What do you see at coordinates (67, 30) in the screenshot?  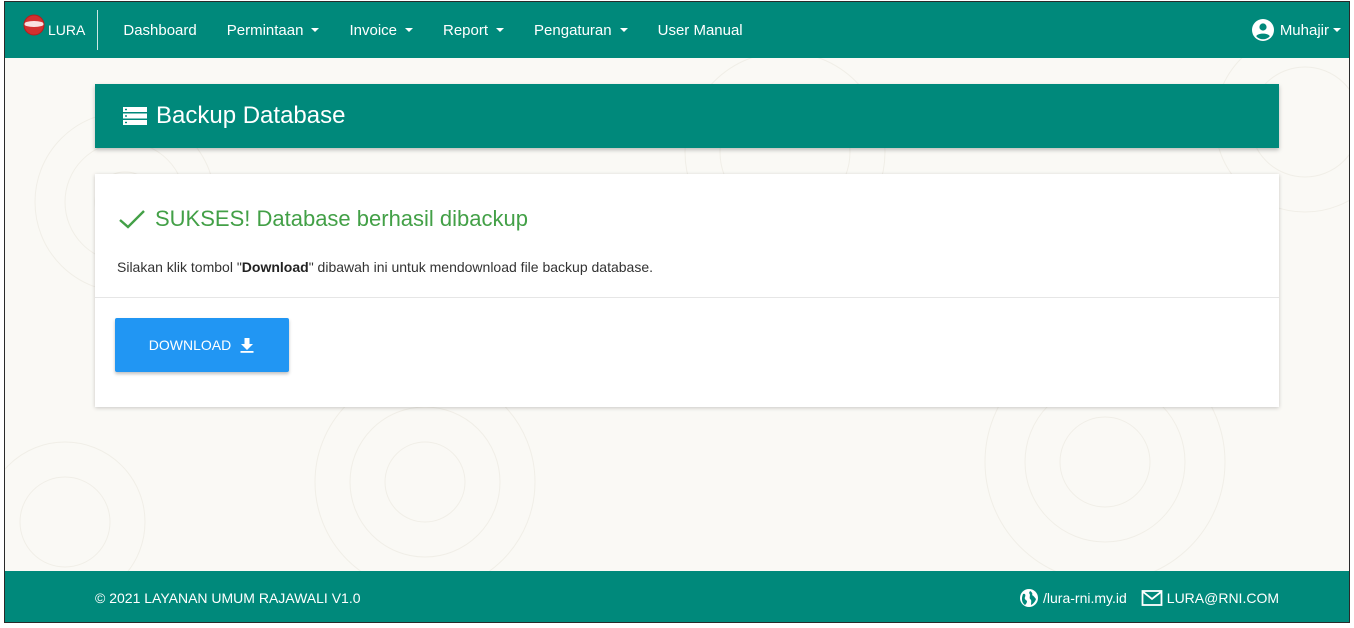 I see `brand-name: LURA` at bounding box center [67, 30].